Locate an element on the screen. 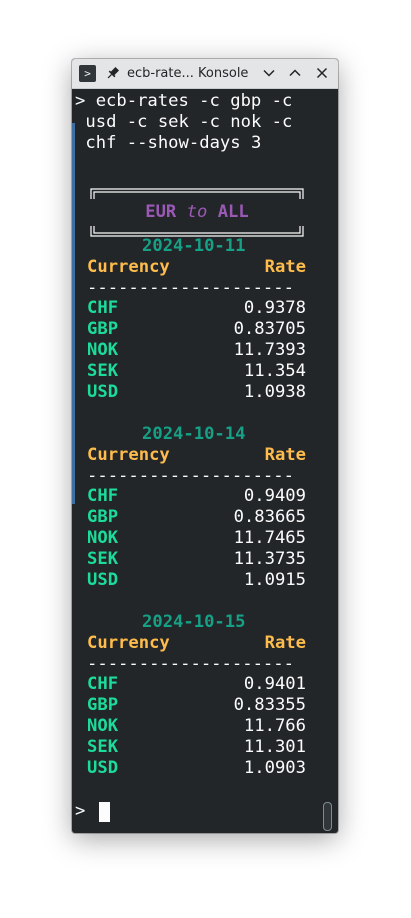 This screenshot has width=411, height=918. currency-rate: 0.83665 is located at coordinates (269, 517).